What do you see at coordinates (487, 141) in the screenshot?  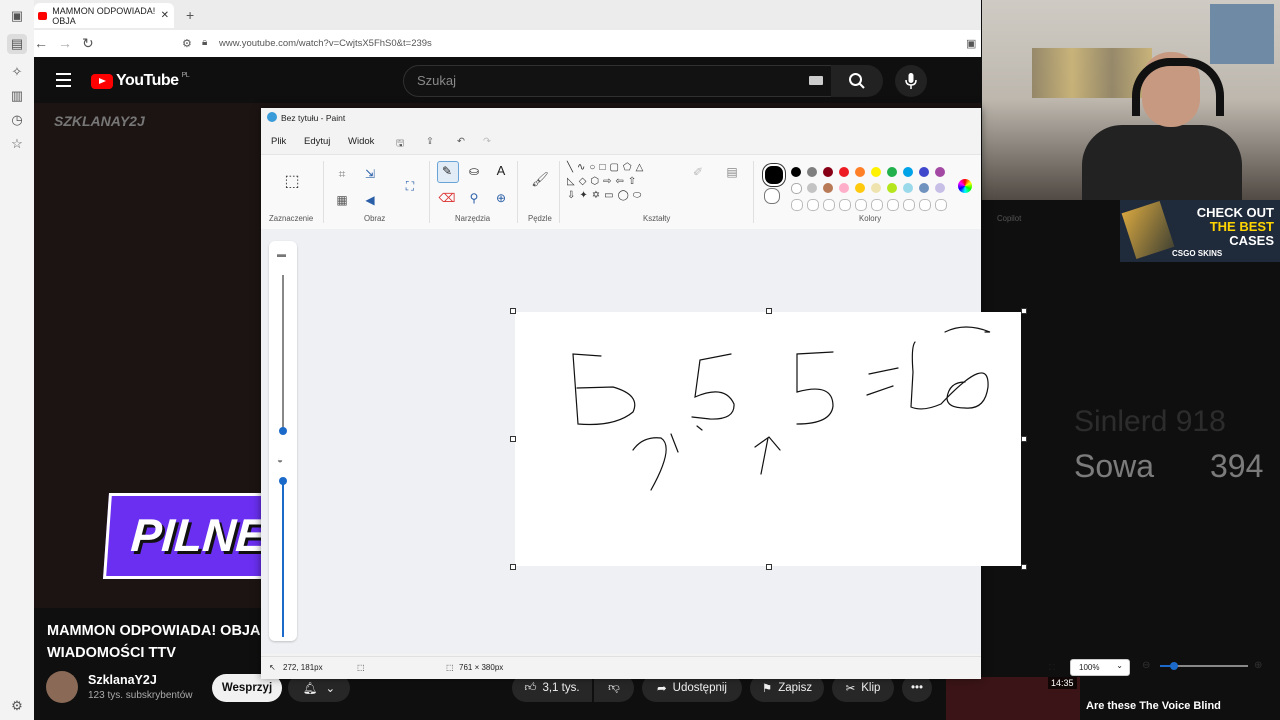 I see `redo-icon: ↷` at bounding box center [487, 141].